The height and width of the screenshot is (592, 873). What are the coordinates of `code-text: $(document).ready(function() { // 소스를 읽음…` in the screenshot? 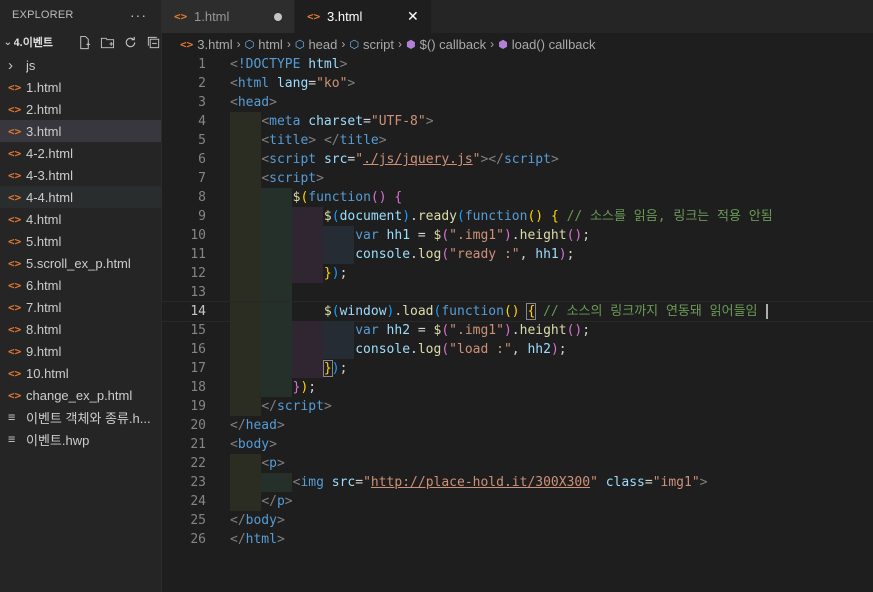 It's located at (548, 216).